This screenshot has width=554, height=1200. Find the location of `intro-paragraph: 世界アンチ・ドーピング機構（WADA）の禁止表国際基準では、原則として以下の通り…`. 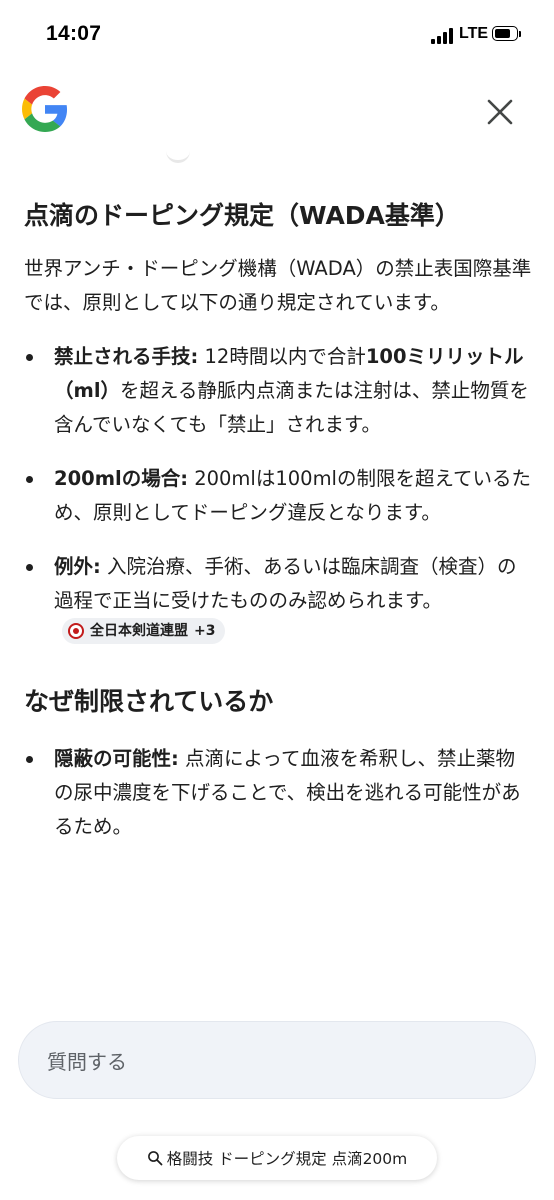

intro-paragraph: 世界アンチ・ドーピング機構（WADA）の禁止表国際基準では、原則として以下の通り… is located at coordinates (278, 285).